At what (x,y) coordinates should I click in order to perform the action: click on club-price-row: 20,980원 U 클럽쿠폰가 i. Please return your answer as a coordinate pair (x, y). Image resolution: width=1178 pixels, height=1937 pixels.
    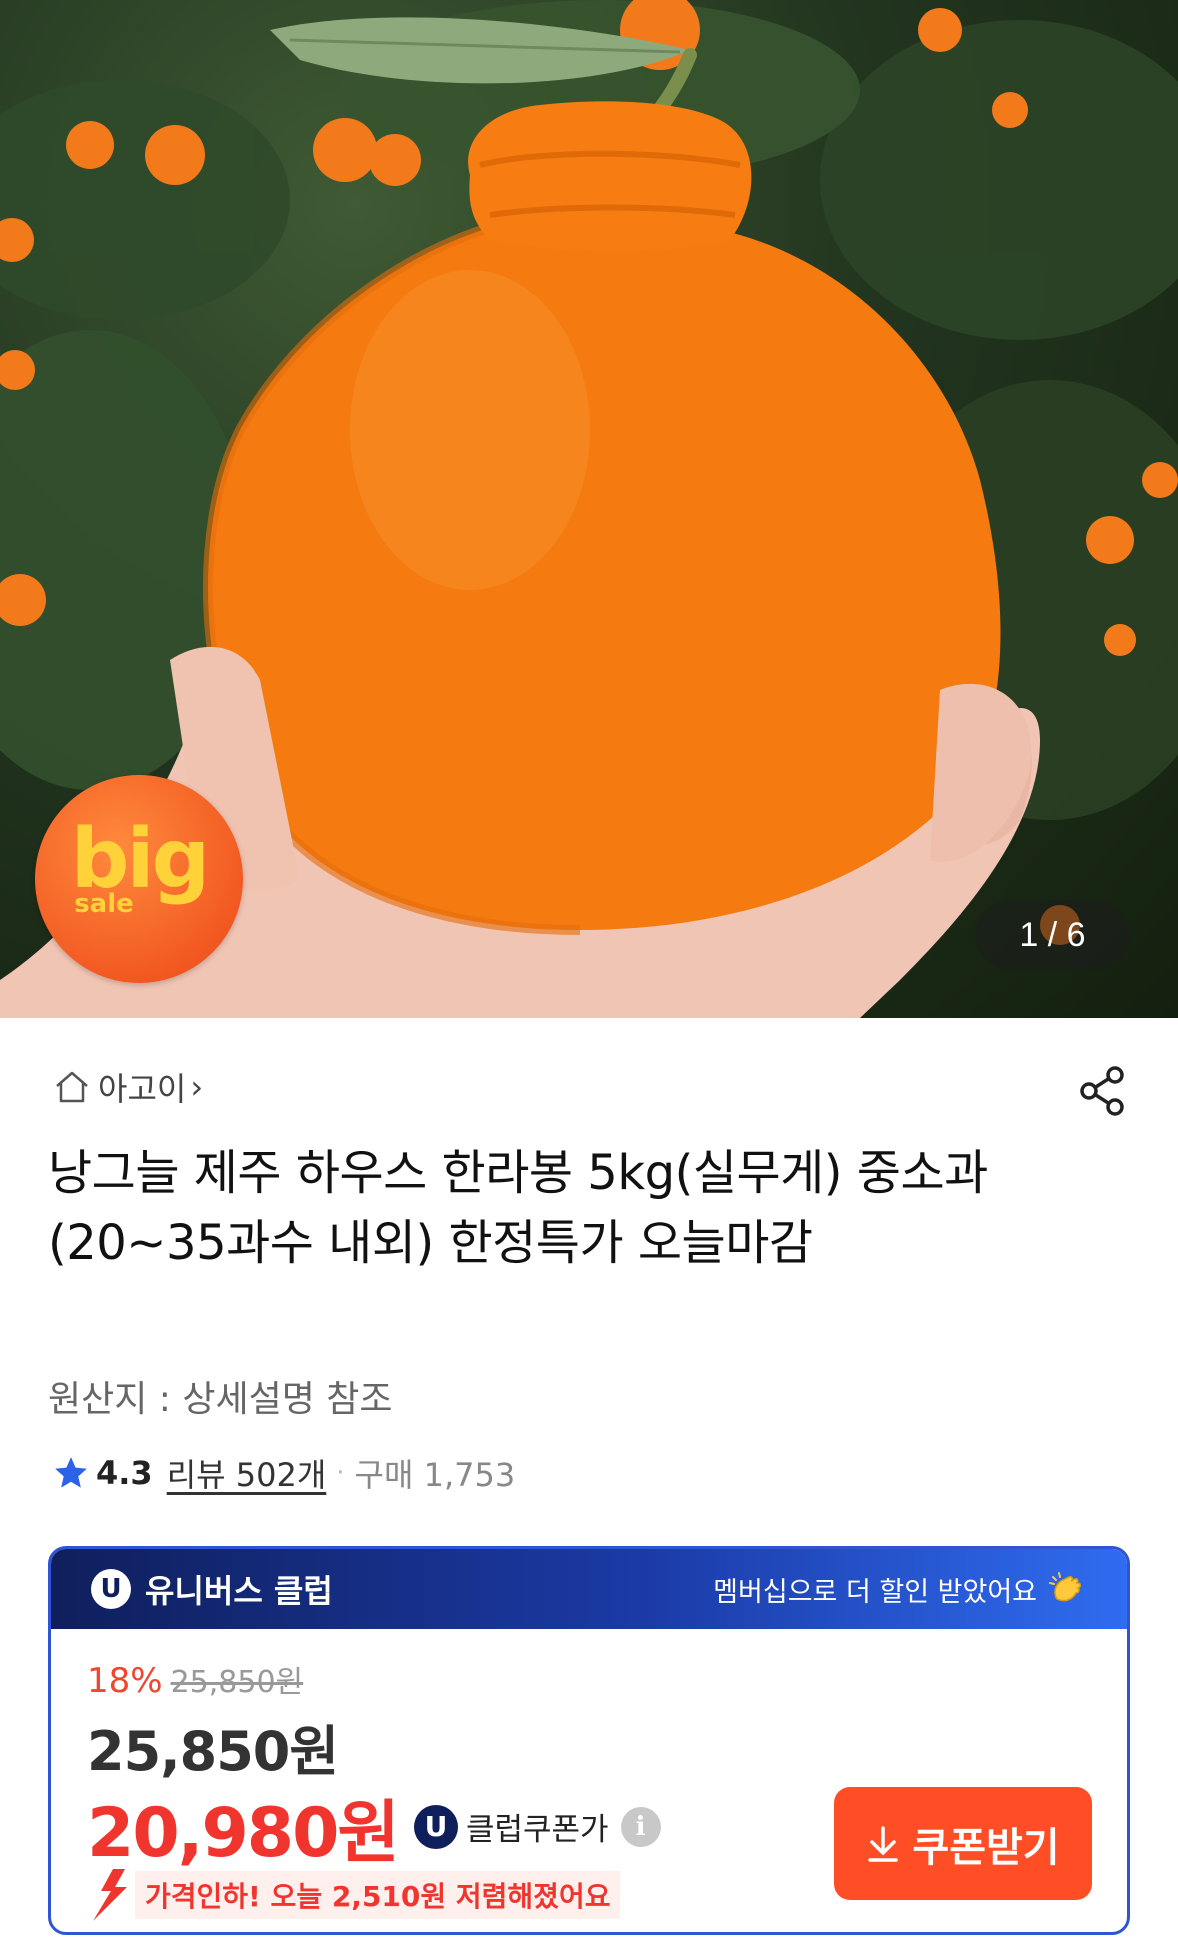
    Looking at the image, I should click on (374, 1826).